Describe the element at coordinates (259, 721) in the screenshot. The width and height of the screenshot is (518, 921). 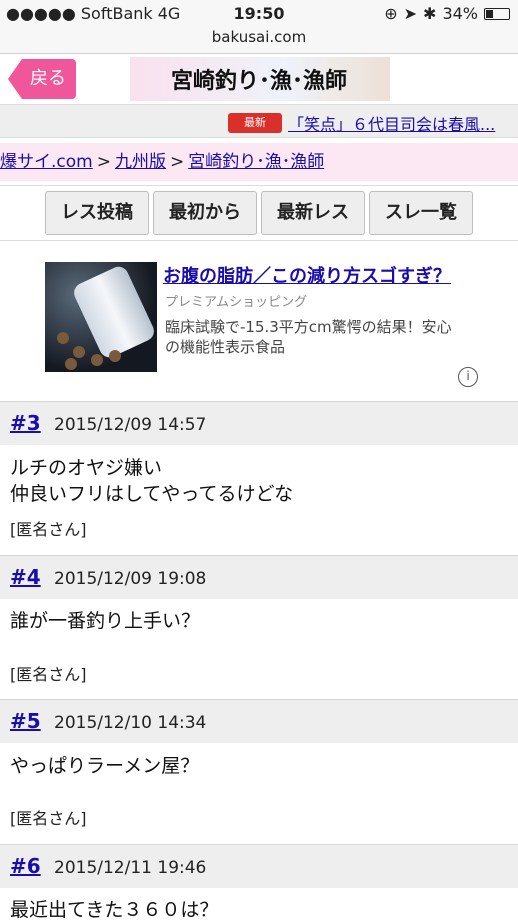
I see `post-header: #5 2015/12/10 14:34` at that location.